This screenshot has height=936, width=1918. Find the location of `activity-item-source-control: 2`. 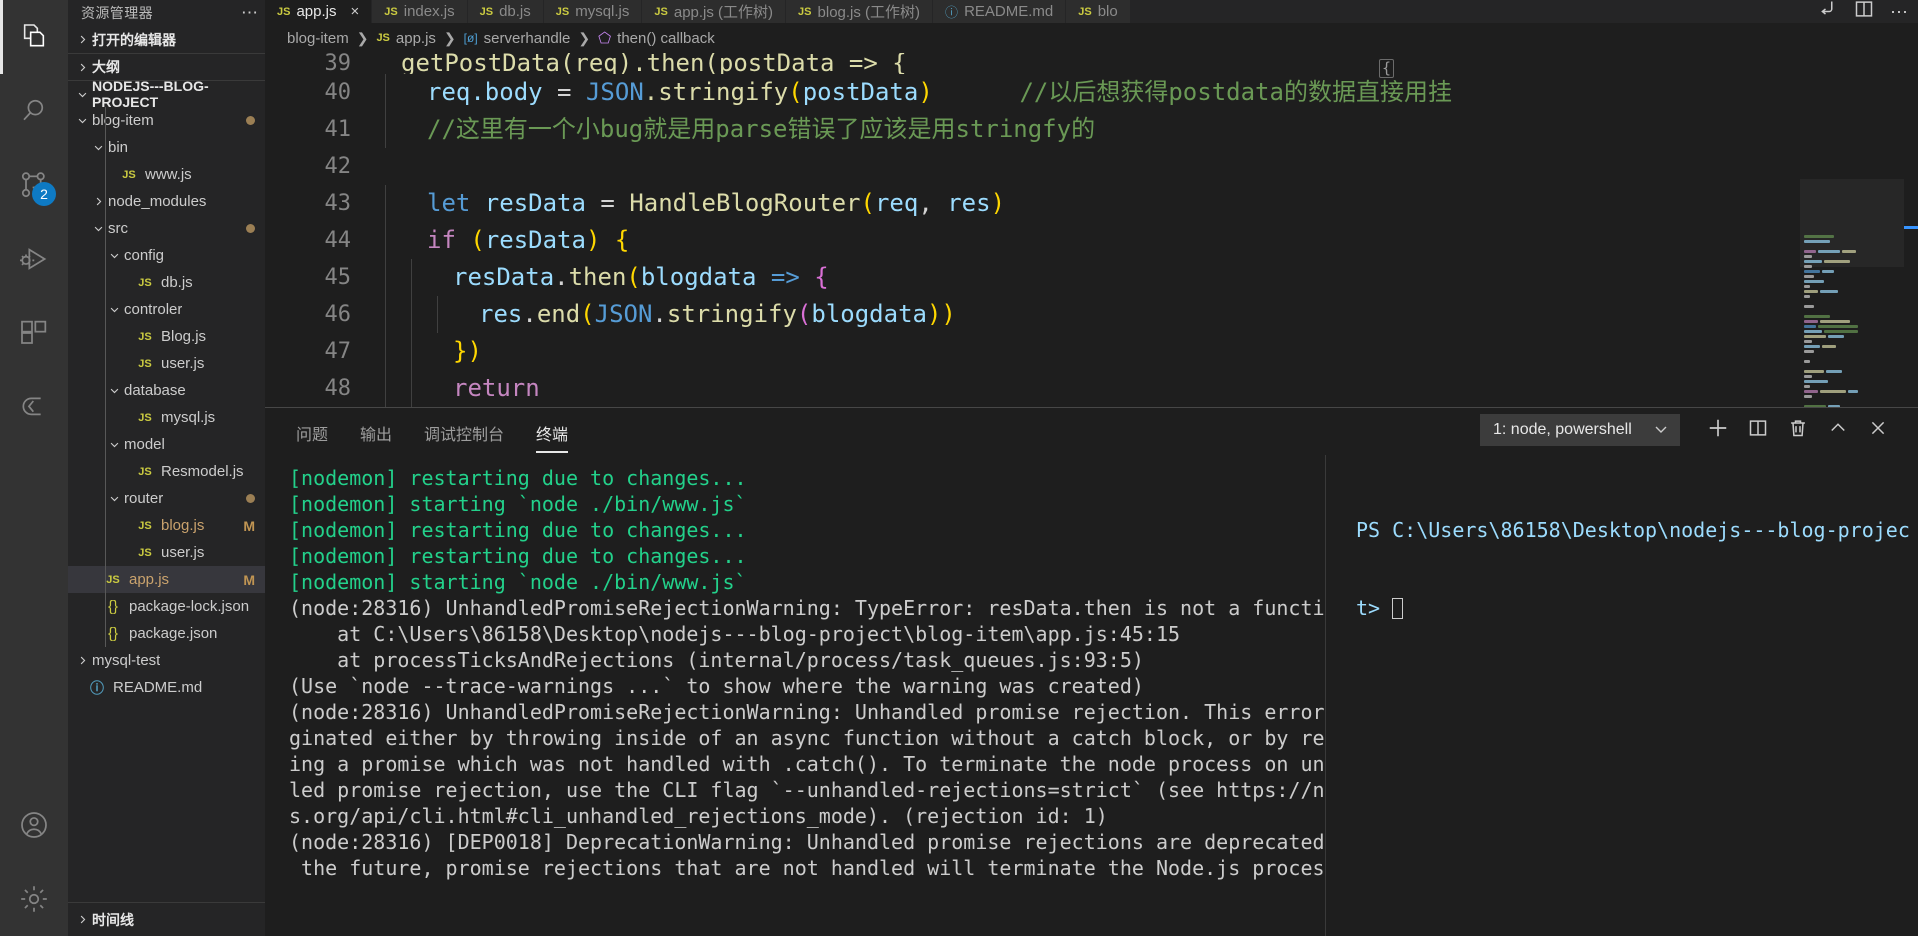

activity-item-source-control: 2 is located at coordinates (34, 185).